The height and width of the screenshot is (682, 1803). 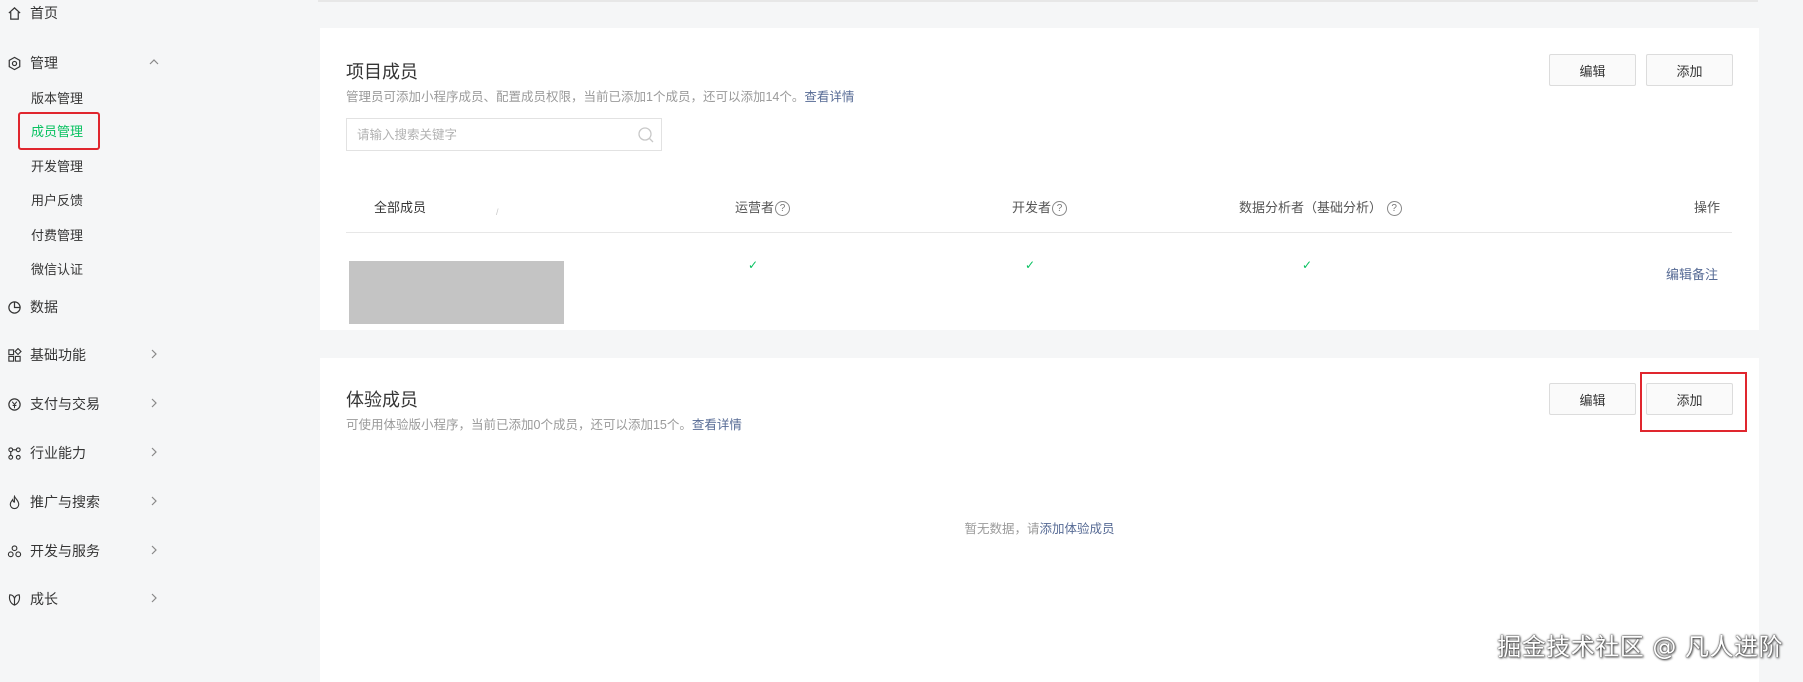 I want to click on nav-industry-label: 行业能力, so click(x=58, y=453).